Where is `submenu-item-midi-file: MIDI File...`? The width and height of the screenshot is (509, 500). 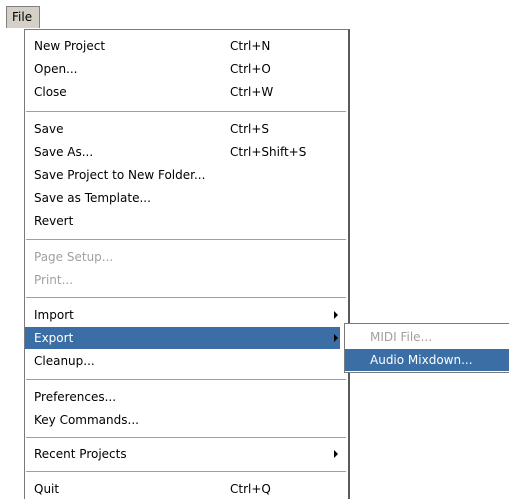
submenu-item-midi-file: MIDI File... is located at coordinates (427, 337).